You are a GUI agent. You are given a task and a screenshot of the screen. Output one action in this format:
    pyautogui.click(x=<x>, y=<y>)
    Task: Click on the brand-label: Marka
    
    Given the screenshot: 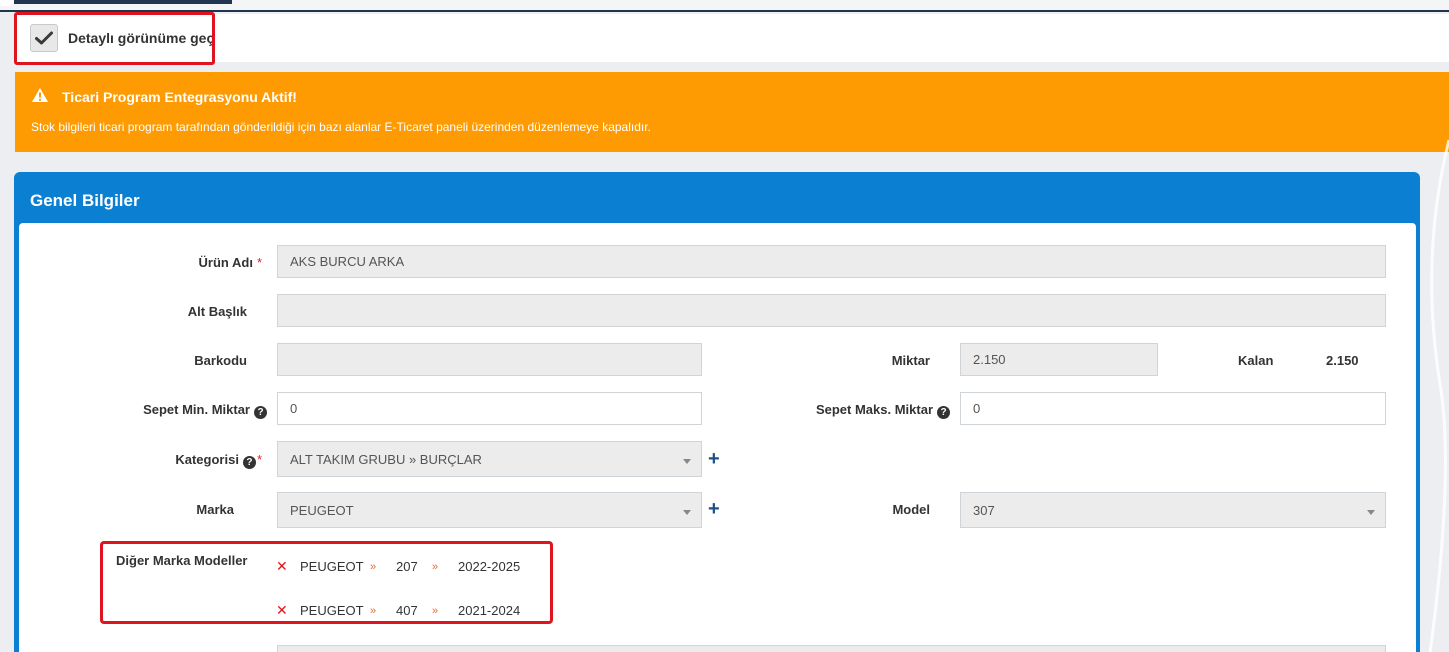 What is the action you would take?
    pyautogui.click(x=215, y=509)
    